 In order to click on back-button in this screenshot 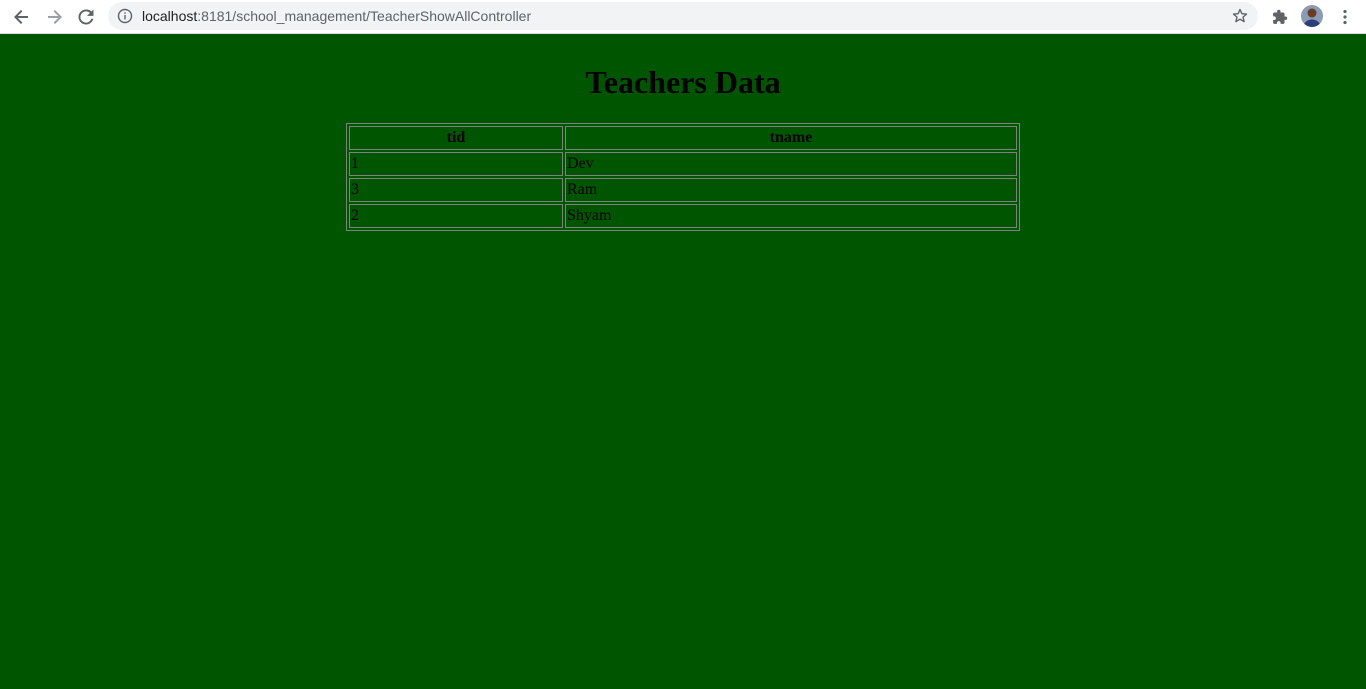, I will do `click(22, 17)`.